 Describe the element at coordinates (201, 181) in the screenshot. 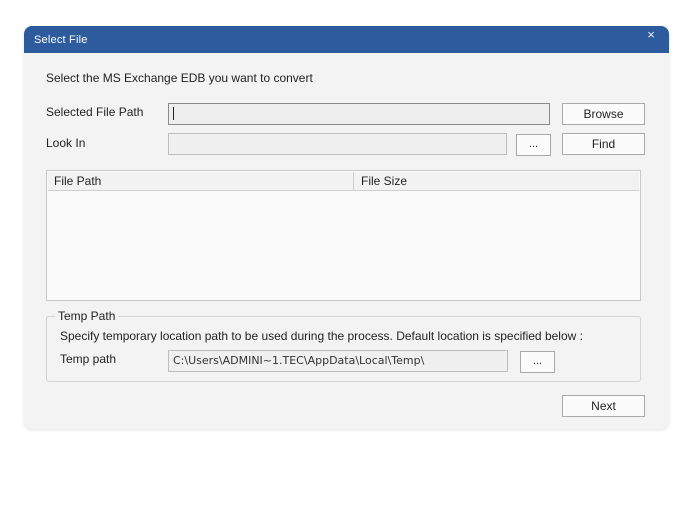

I see `column-header-file-path: File Path` at that location.